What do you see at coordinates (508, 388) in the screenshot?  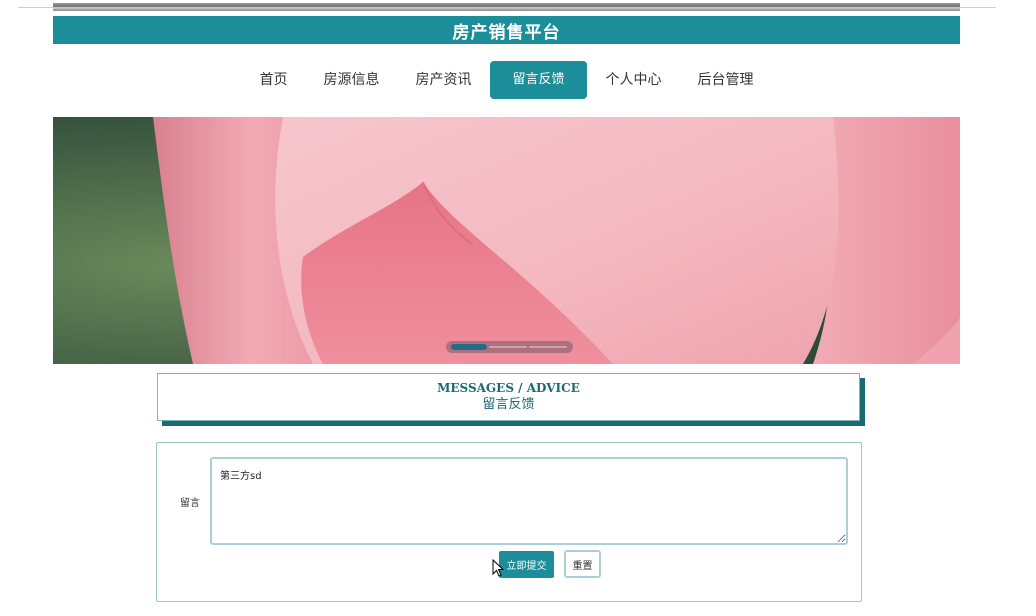 I see `section-title-en: MESSAGES / ADVICE` at bounding box center [508, 388].